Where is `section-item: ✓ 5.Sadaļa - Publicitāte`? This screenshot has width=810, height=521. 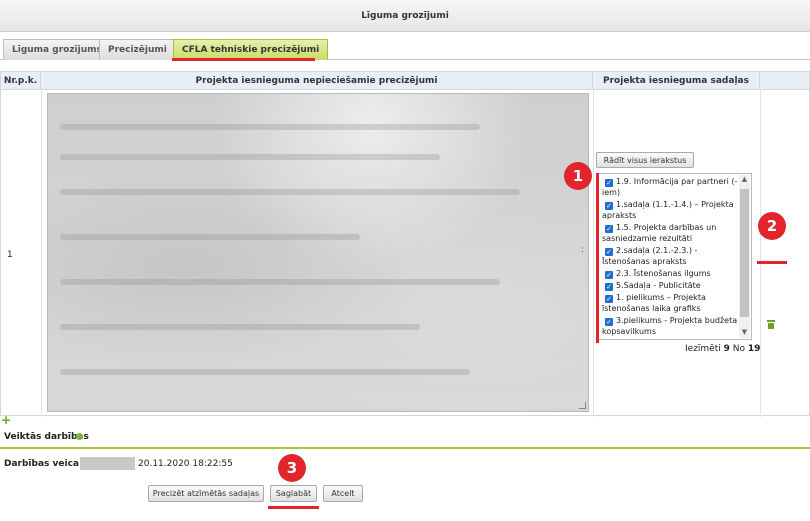 section-item: ✓ 5.Sadaļa - Publicitāte is located at coordinates (670, 285).